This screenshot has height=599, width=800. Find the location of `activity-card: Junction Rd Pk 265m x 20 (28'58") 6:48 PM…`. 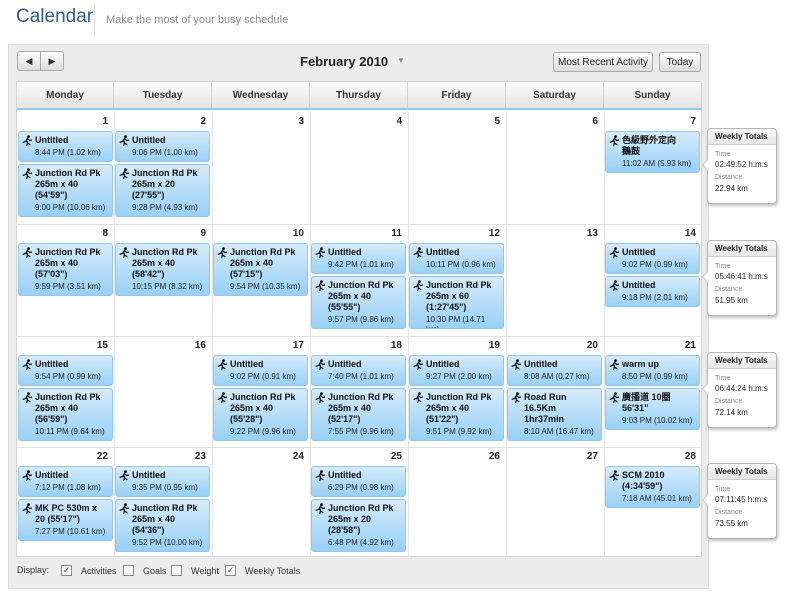

activity-card: Junction Rd Pk 265m x 20 (28'58") 6:48 PM… is located at coordinates (358, 525).